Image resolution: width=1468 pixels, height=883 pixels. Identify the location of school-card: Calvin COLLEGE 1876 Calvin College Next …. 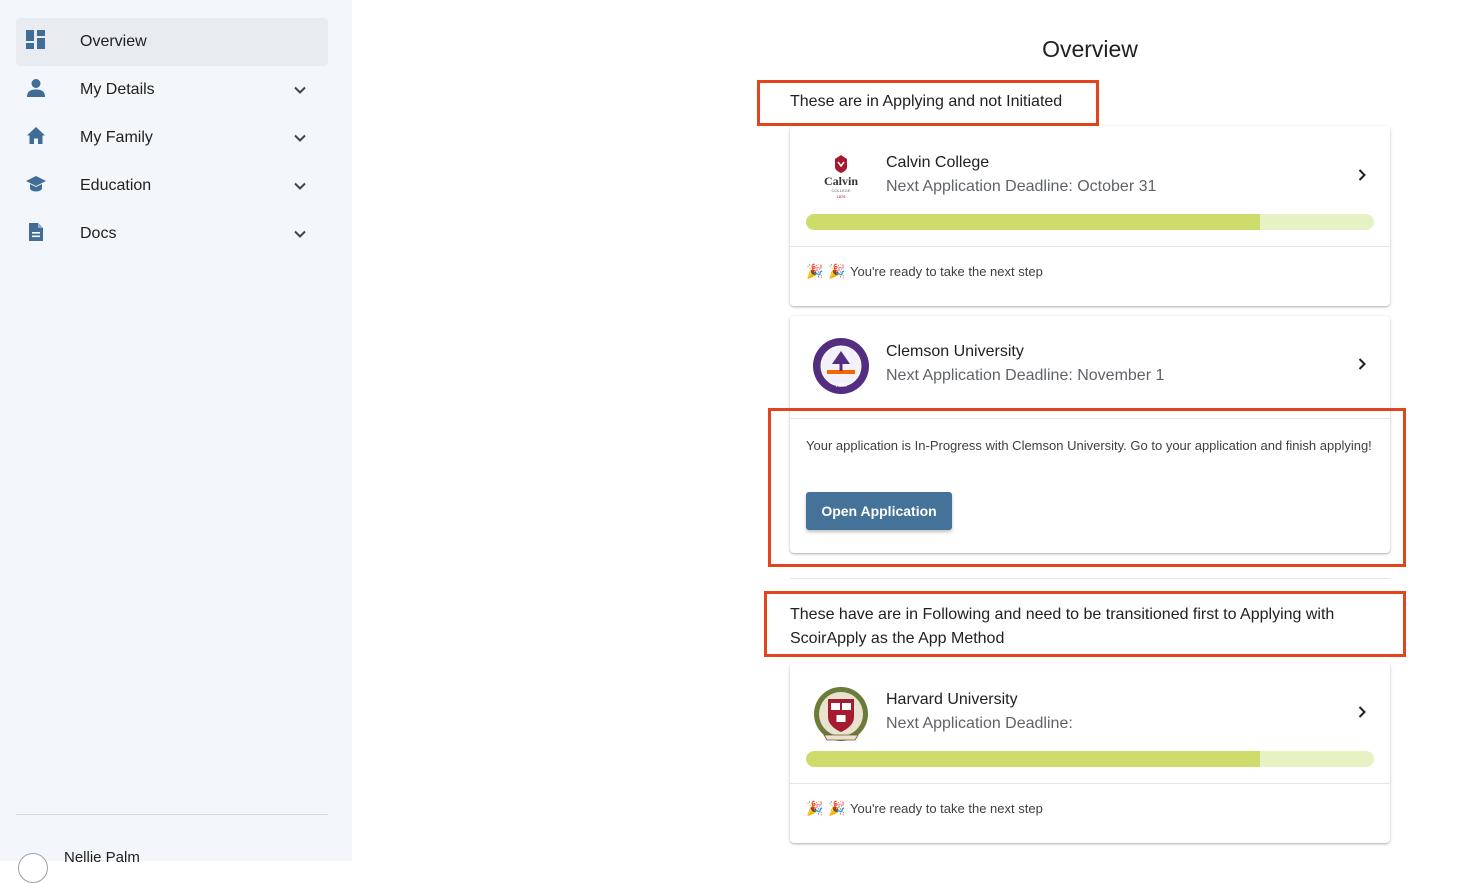
(1090, 216).